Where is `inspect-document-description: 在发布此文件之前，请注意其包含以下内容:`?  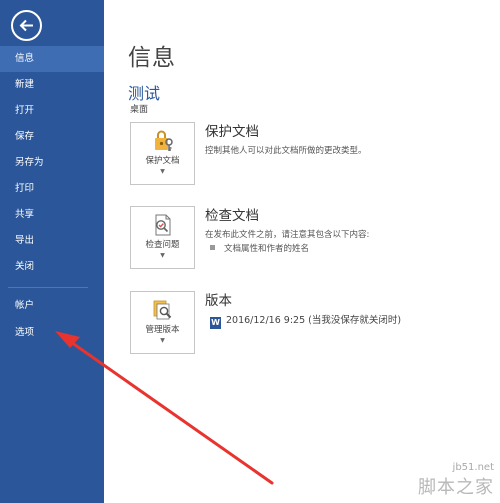
inspect-document-description: 在发布此文件之前，请注意其包含以下内容: is located at coordinates (287, 235).